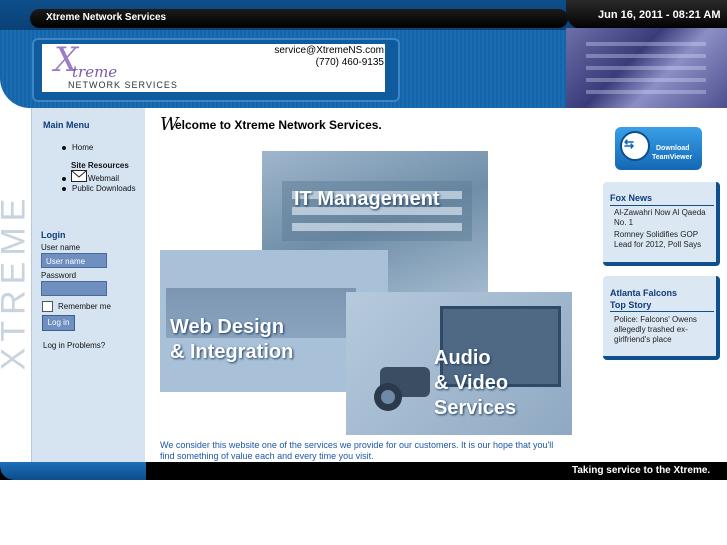  What do you see at coordinates (644, 293) in the screenshot?
I see `falcons-heading: Atlanta Falcons` at bounding box center [644, 293].